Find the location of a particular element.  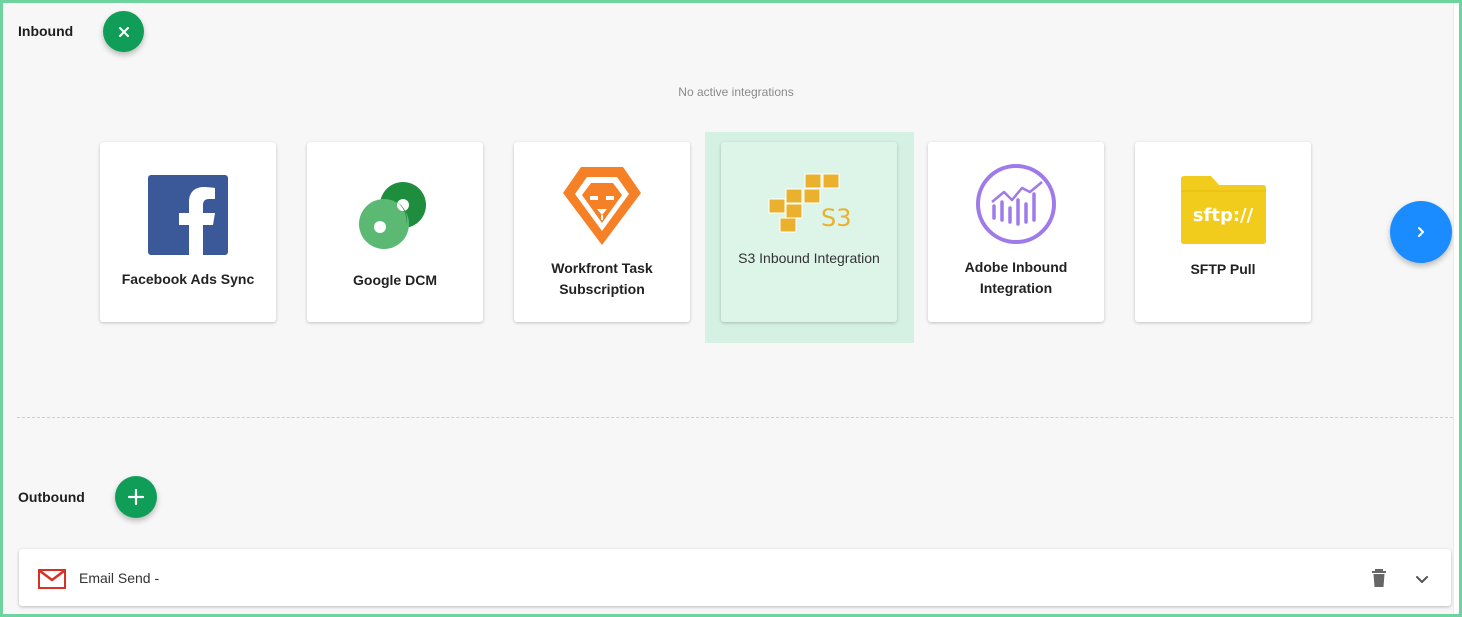

inbound-title: Inbound is located at coordinates (46, 31).